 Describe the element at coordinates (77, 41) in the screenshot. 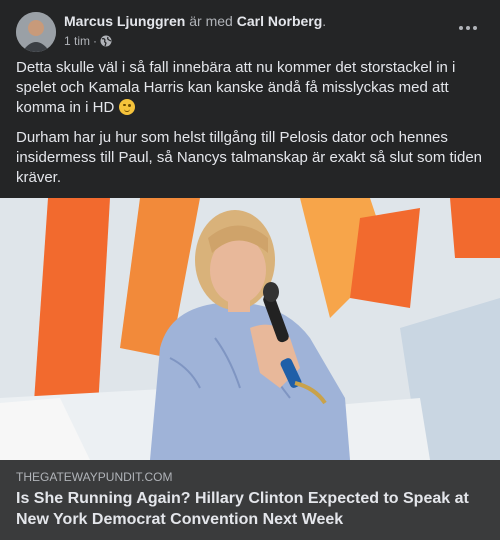

I see `post-time: 1 tim` at that location.